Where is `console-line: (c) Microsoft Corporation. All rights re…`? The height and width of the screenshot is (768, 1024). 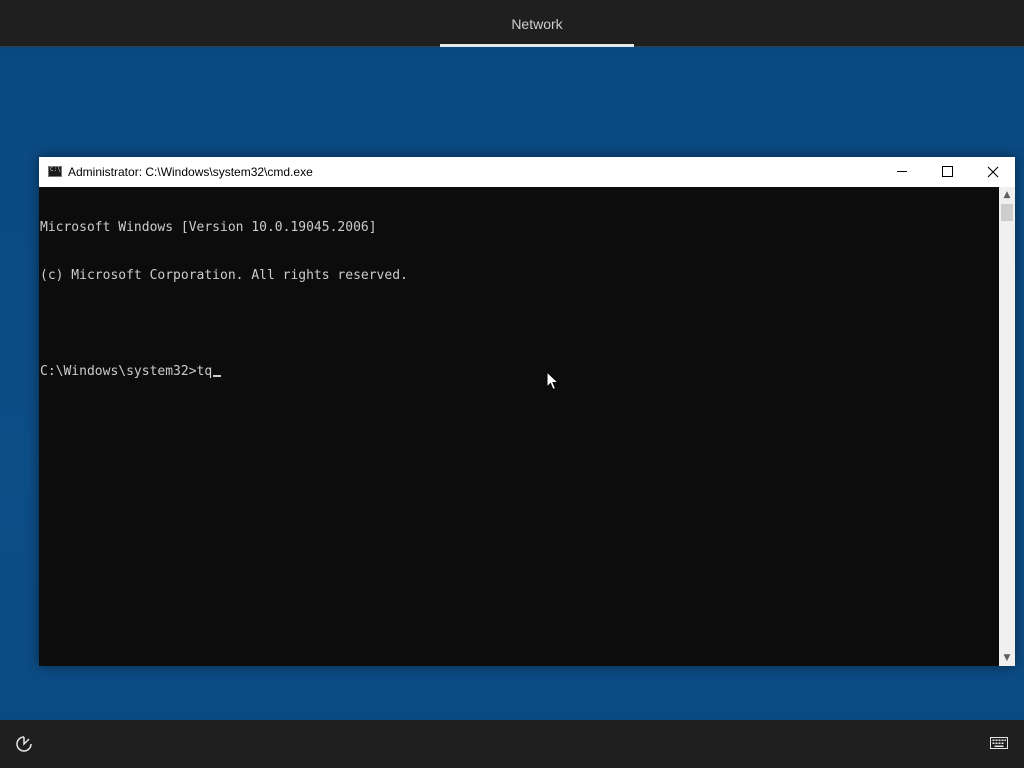 console-line: (c) Microsoft Corporation. All rights re… is located at coordinates (224, 275).